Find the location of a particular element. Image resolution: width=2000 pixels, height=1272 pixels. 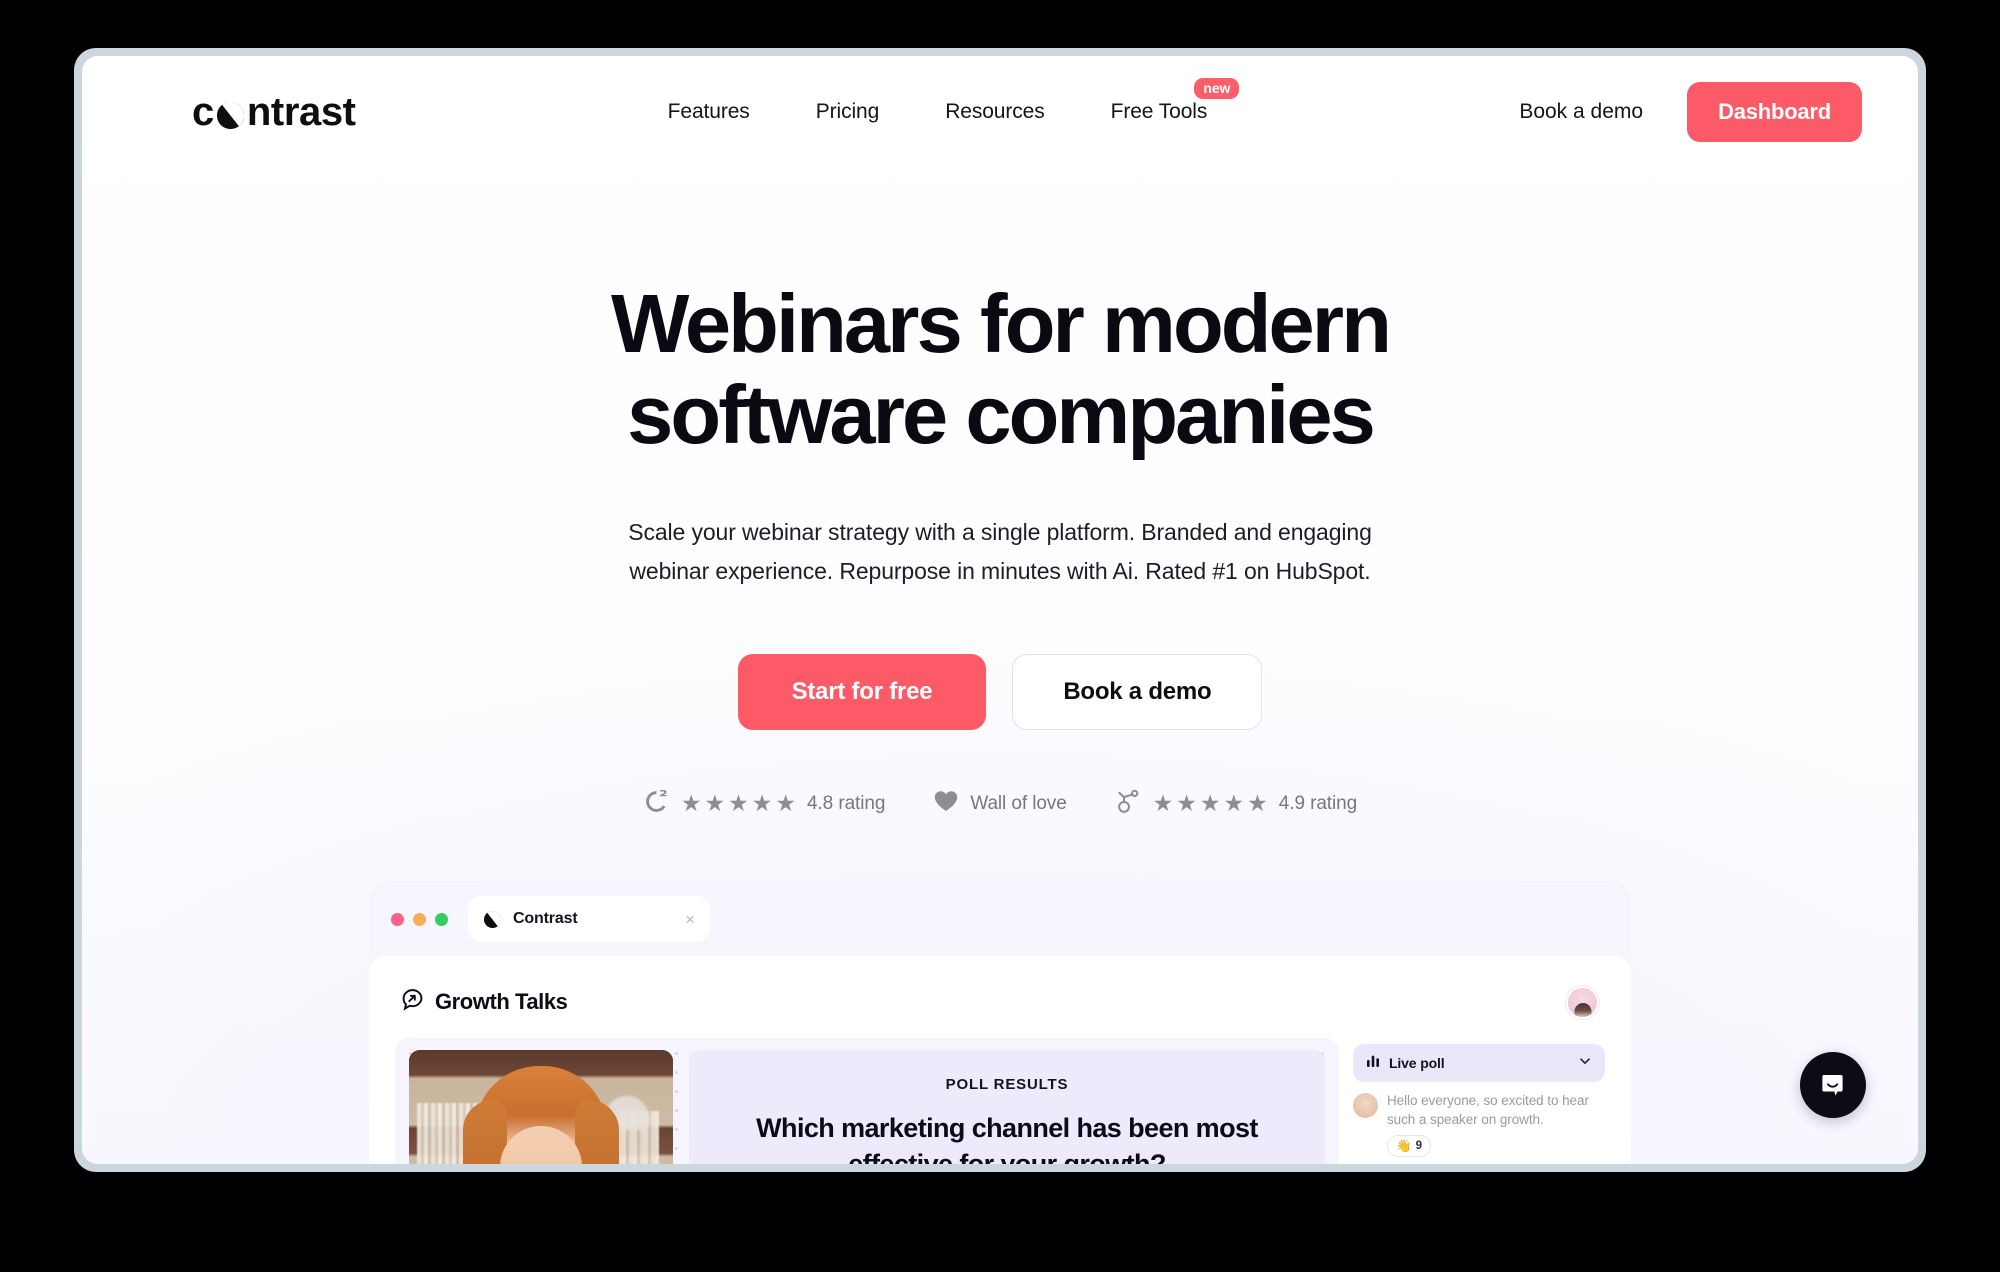

browser-tab-label: Contrast is located at coordinates (545, 918).